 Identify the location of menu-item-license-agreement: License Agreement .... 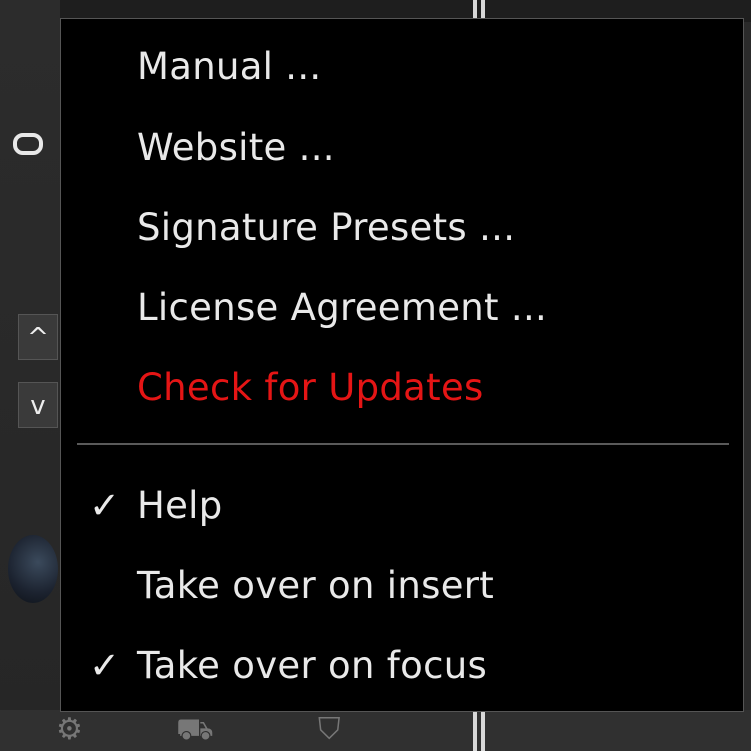
(402, 307).